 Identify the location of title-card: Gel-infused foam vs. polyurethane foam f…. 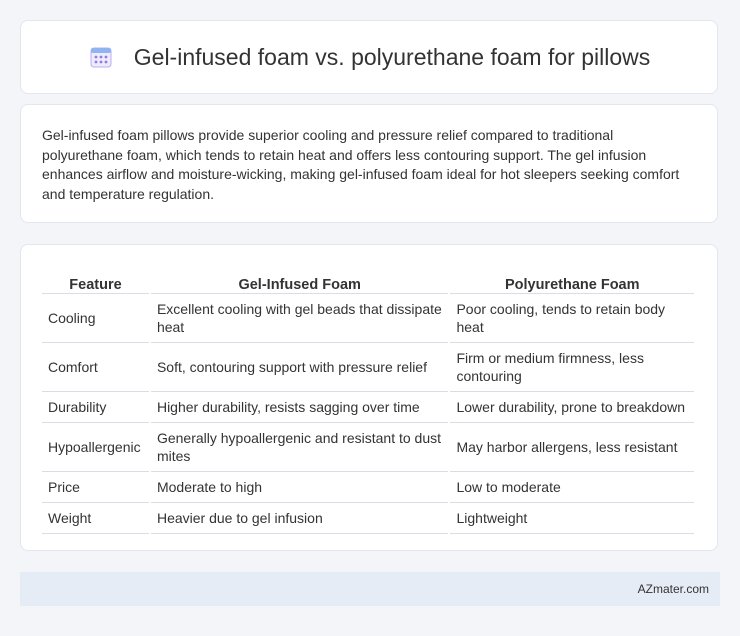
(369, 57).